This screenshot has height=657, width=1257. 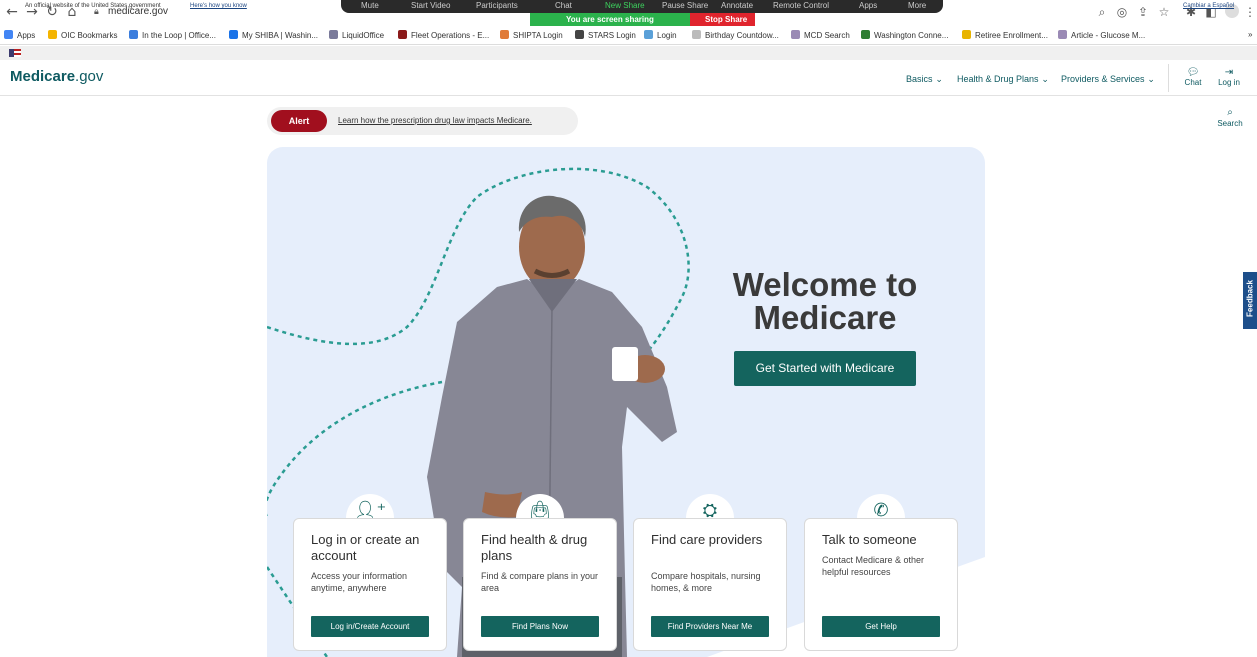 I want to click on zoom-participants: Participants, so click(x=497, y=5).